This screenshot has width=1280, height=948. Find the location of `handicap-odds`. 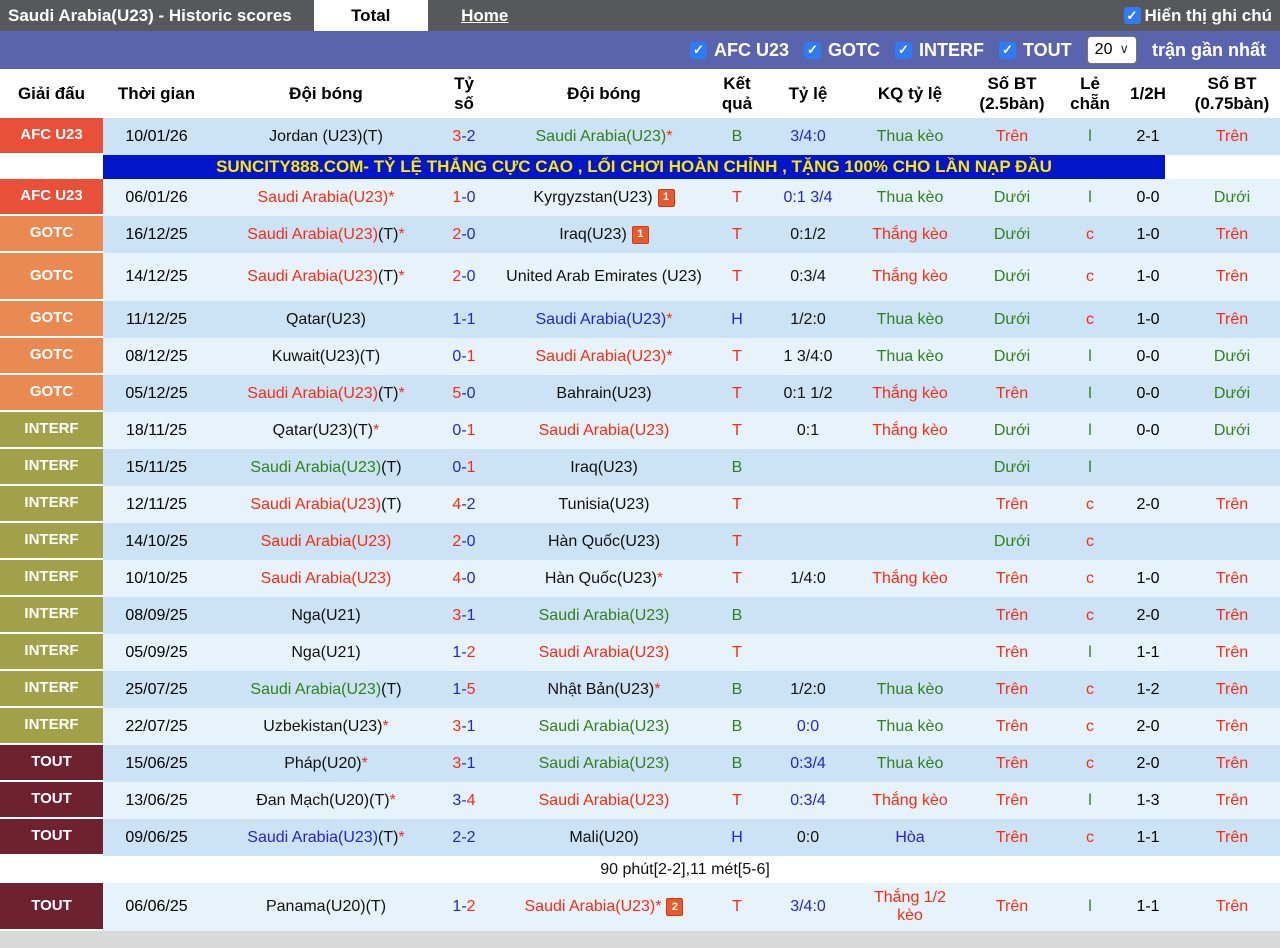

handicap-odds is located at coordinates (808, 541).